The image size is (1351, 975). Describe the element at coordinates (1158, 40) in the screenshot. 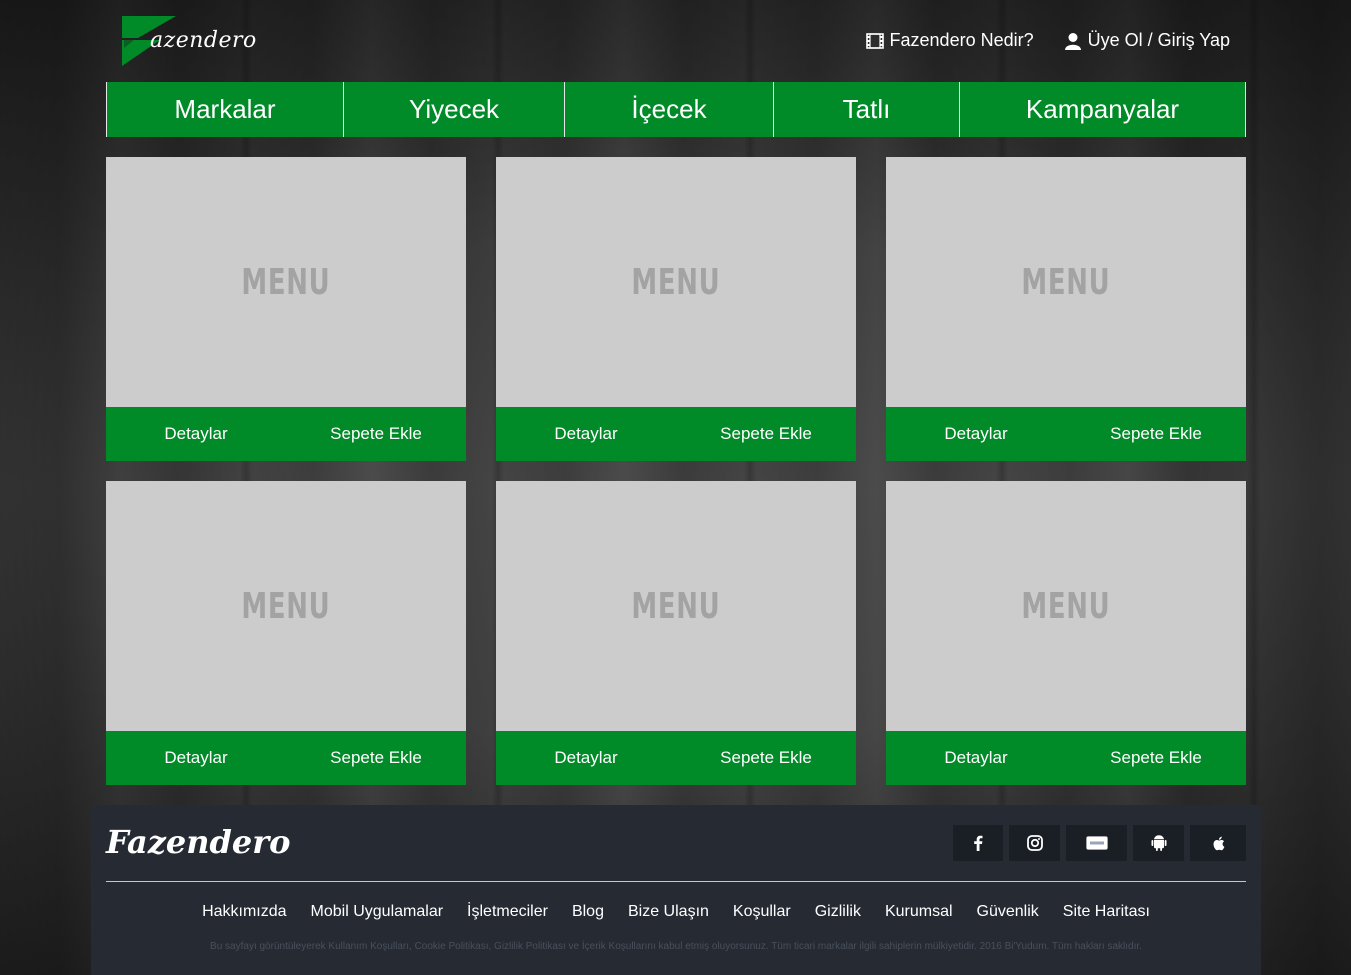

I see `register-login-label: Üye Ol / Giriş Yap` at that location.